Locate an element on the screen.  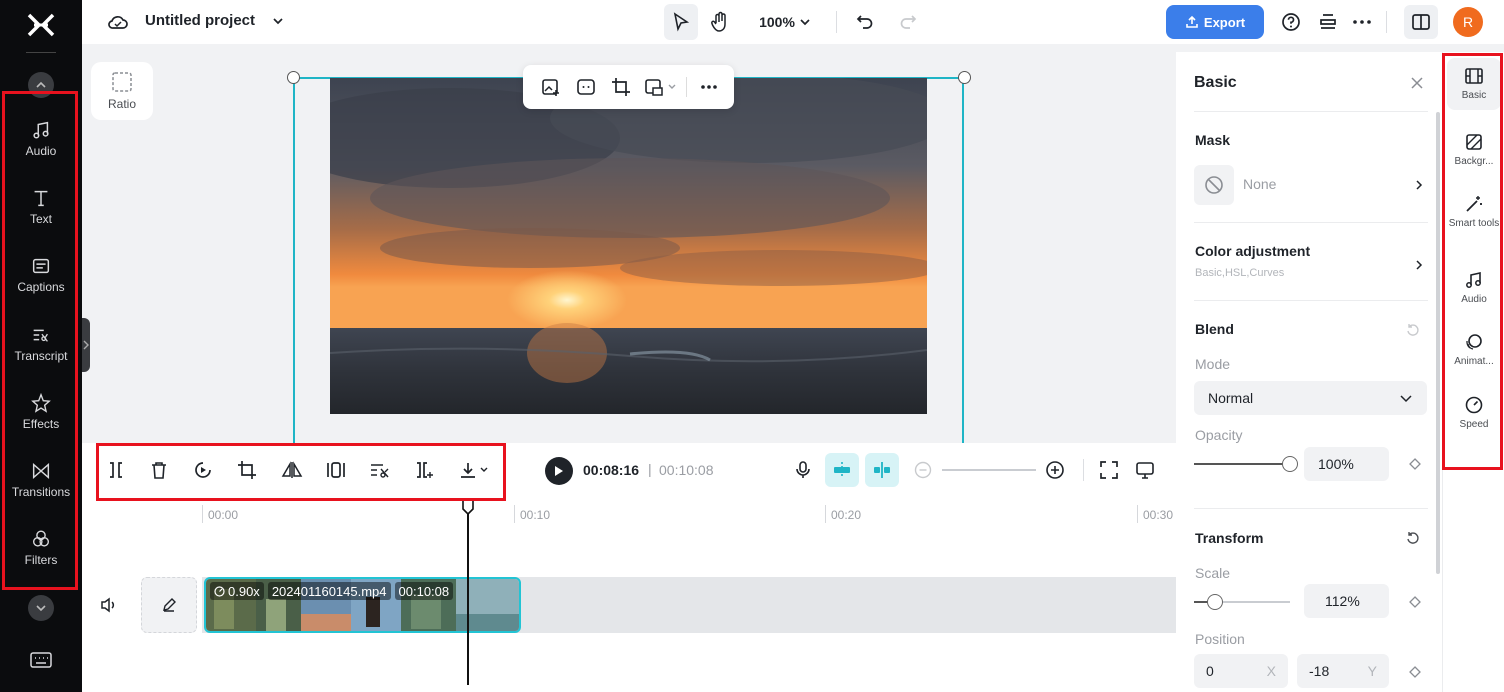
tab-audio: Audio is located at coordinates (1474, 288).